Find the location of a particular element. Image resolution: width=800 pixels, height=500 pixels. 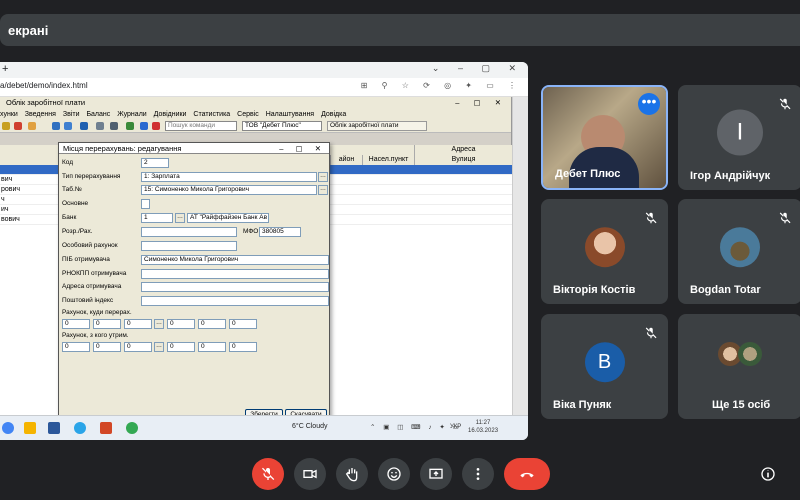

browser-toolbar-icons: ⊞ ⚲ ☆ ⟳ ◎ ✦ ▭ ⋮ is located at coordinates (441, 85).